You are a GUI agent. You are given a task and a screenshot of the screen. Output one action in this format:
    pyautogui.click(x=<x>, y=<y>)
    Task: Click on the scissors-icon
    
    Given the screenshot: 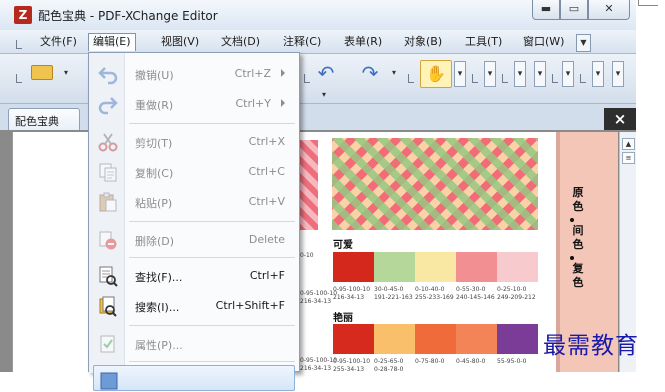 What is the action you would take?
    pyautogui.click(x=108, y=142)
    